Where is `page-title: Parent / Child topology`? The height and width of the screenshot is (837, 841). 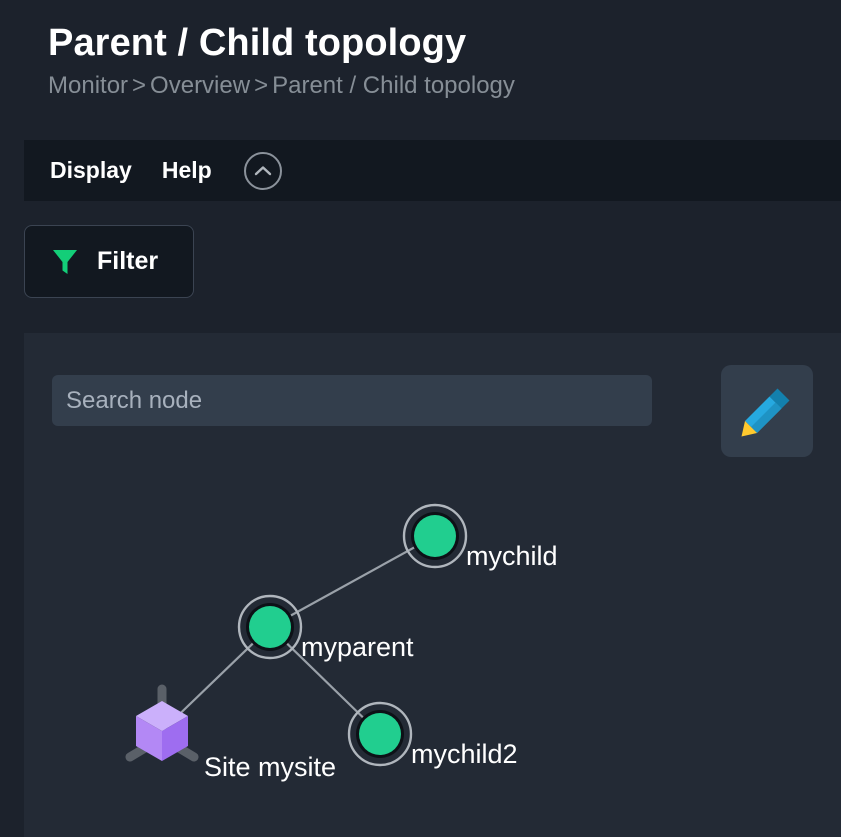 page-title: Parent / Child topology is located at coordinates (257, 43).